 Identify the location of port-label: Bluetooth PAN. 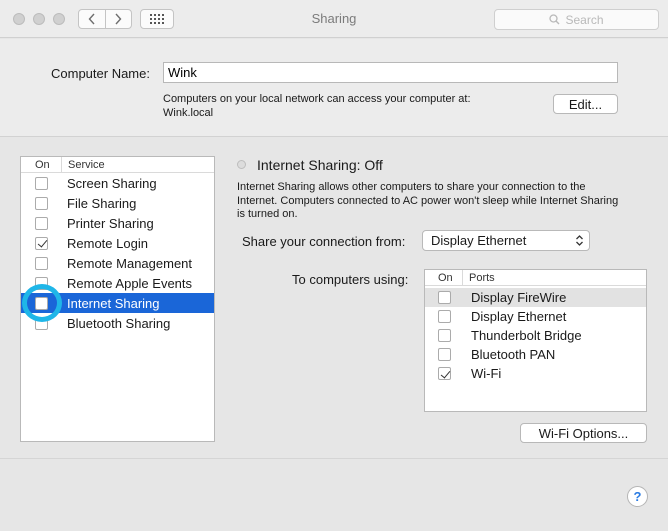
(513, 354).